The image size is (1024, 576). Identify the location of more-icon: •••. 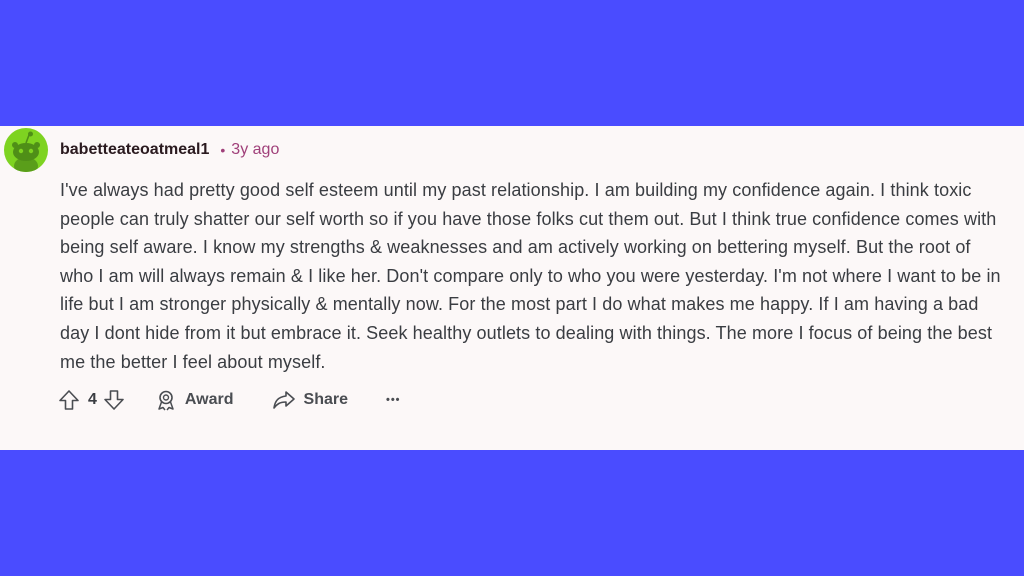
(393, 400).